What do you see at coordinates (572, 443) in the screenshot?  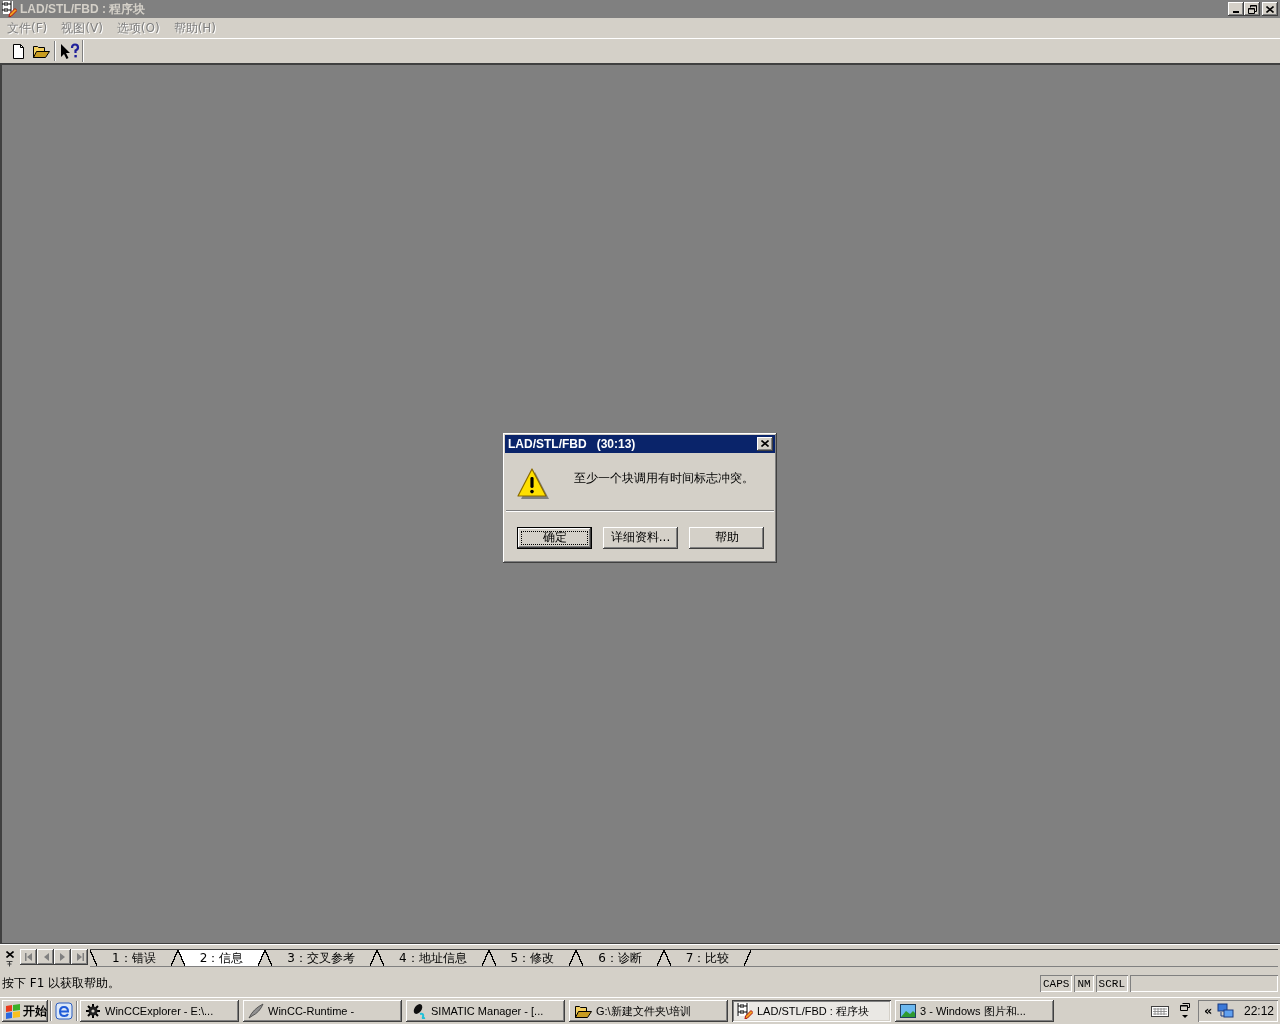 I see `dialog-title: LAD/STL/FBD (30:13)` at bounding box center [572, 443].